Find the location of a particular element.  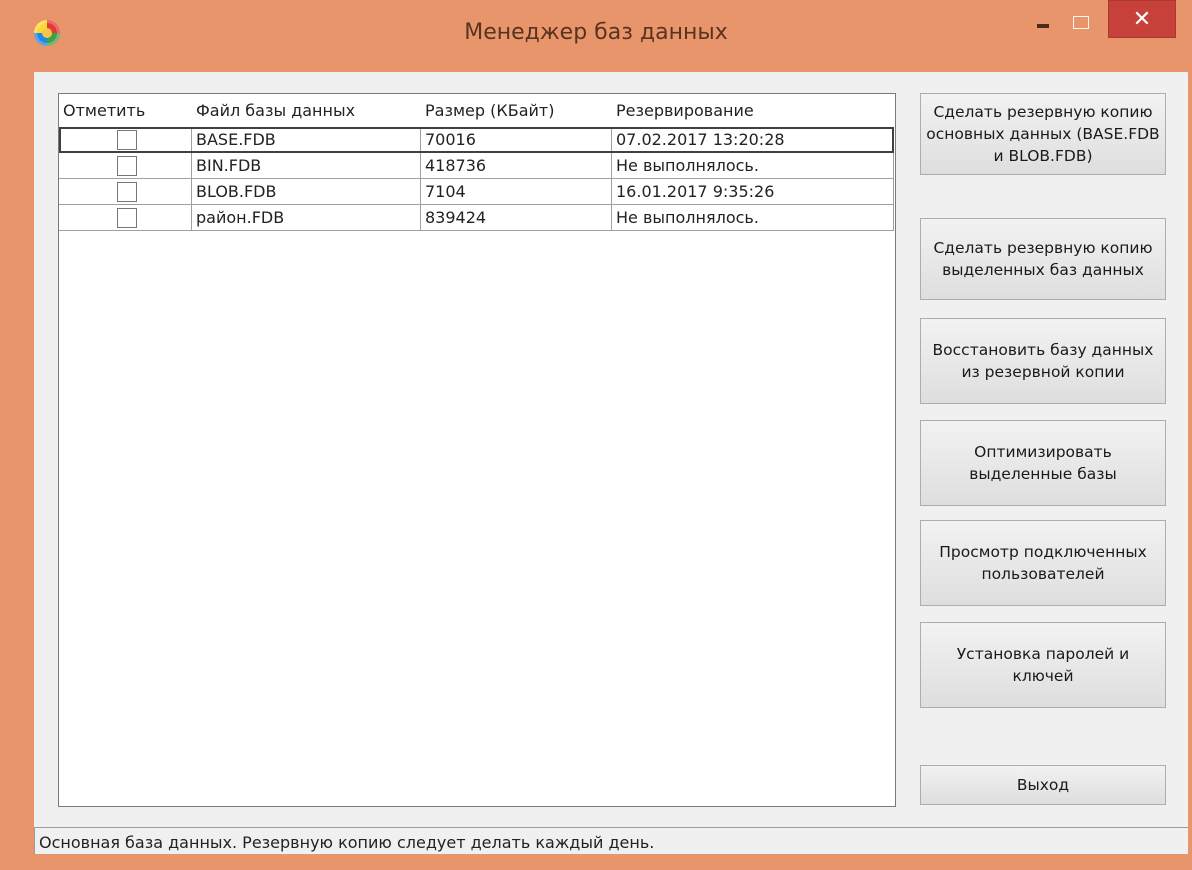

table-row: район.FDB 839424 Не выполнялось. is located at coordinates (476, 218).